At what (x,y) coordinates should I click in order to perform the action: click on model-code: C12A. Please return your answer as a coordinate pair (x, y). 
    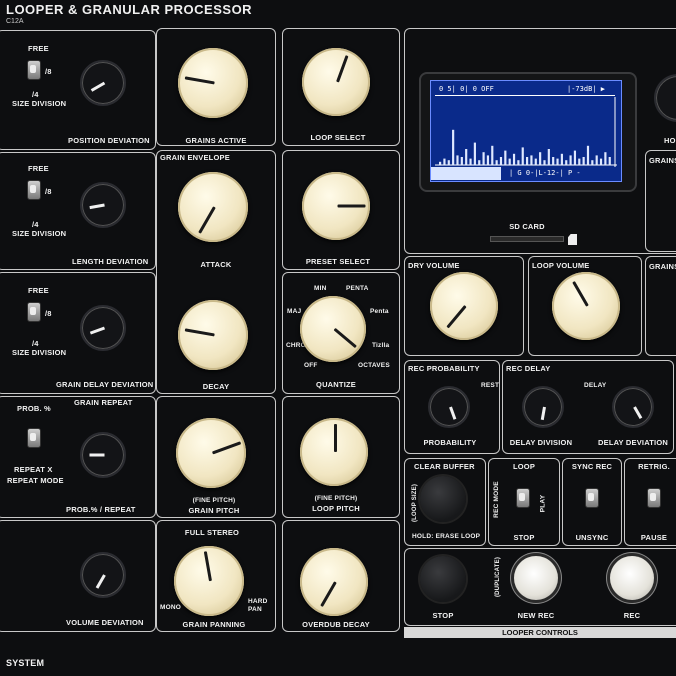
    Looking at the image, I should click on (15, 21).